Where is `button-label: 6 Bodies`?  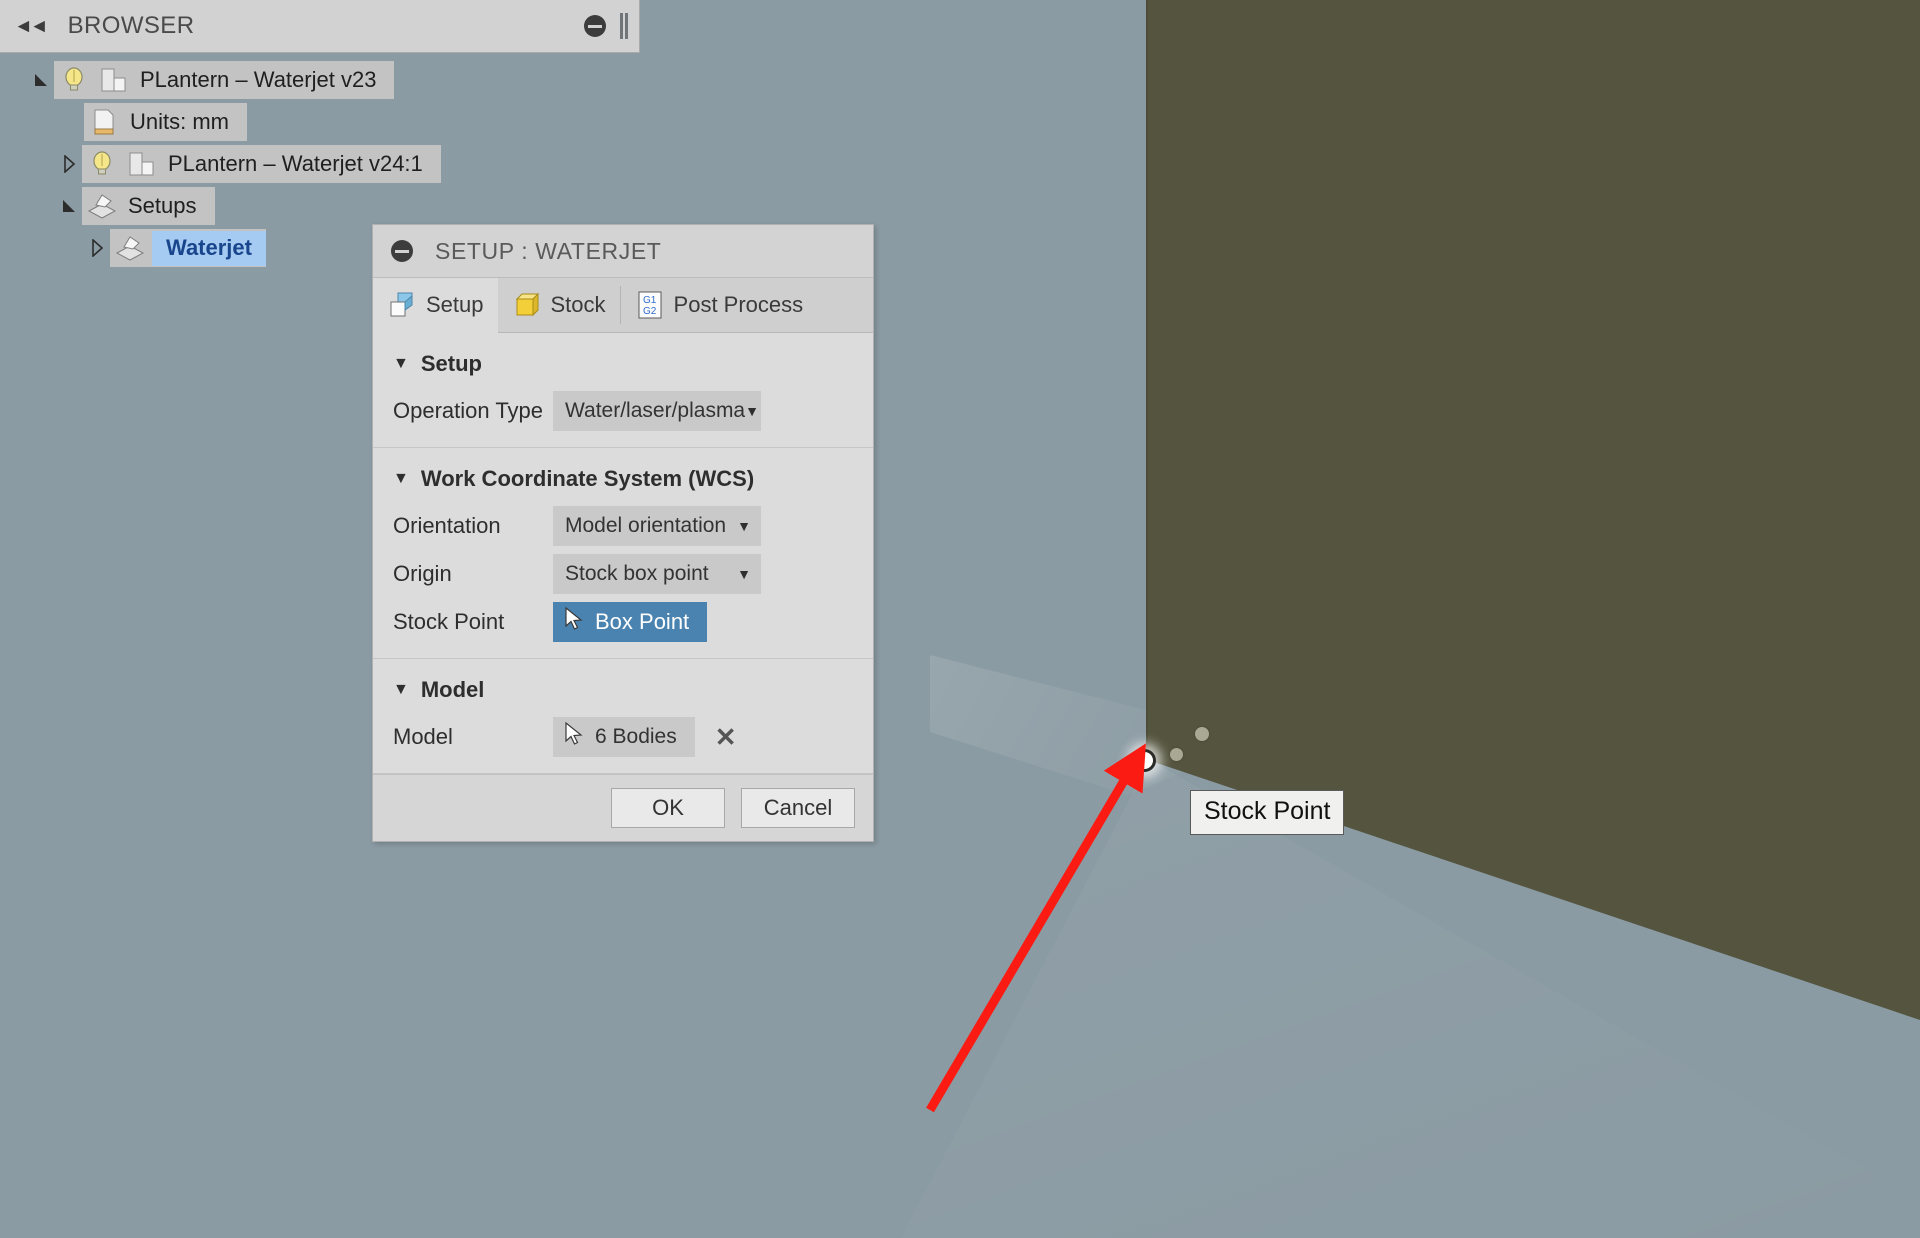 button-label: 6 Bodies is located at coordinates (636, 736).